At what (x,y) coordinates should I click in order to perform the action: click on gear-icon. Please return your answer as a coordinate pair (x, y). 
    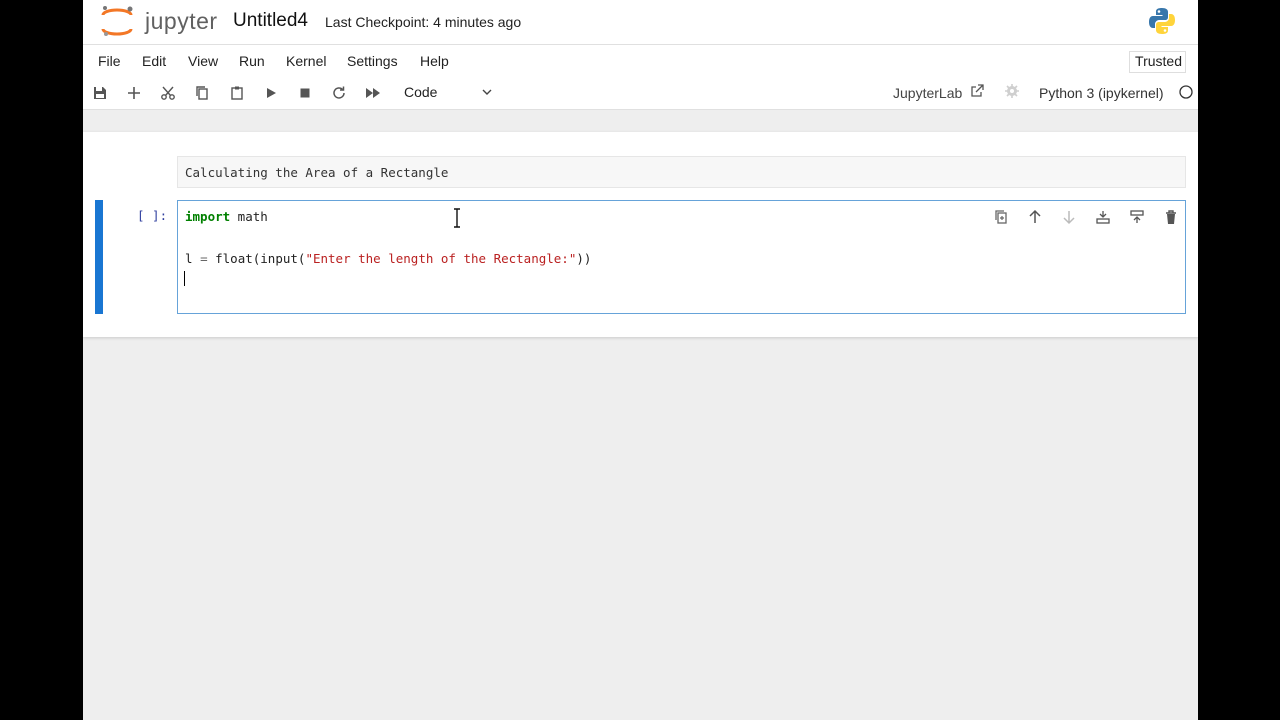
    Looking at the image, I should click on (1012, 91).